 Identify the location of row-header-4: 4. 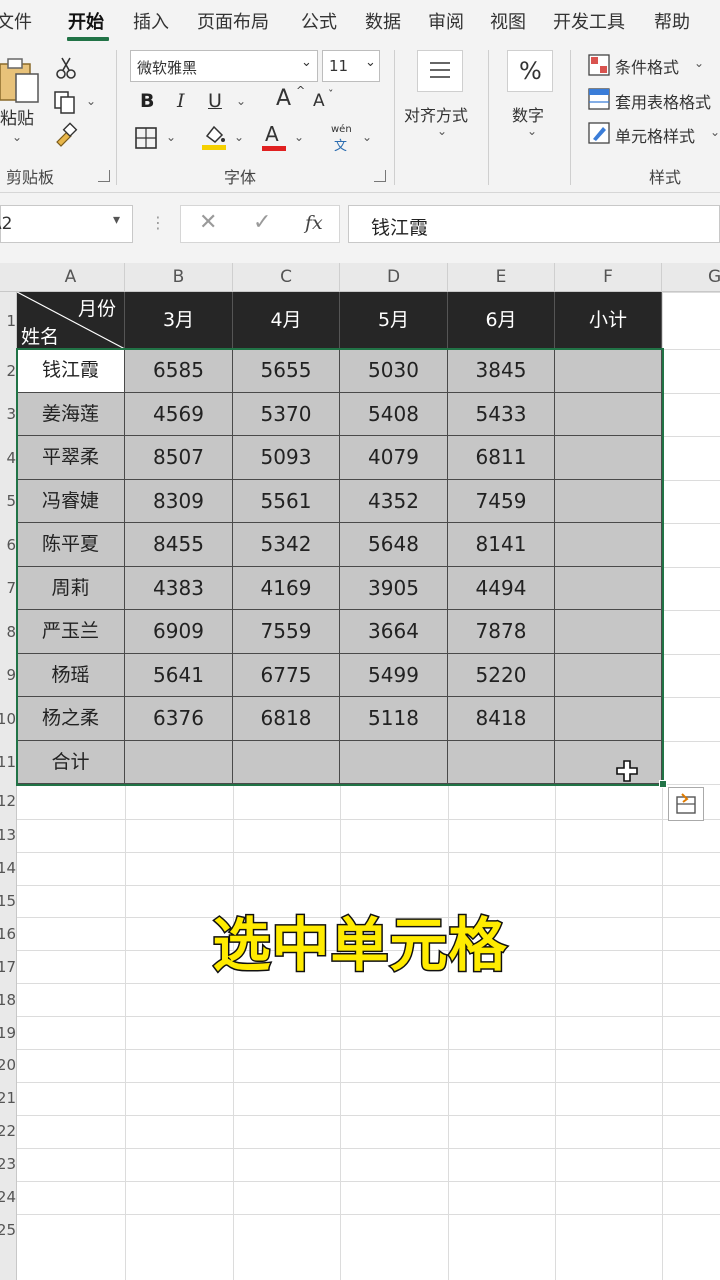
(8, 458).